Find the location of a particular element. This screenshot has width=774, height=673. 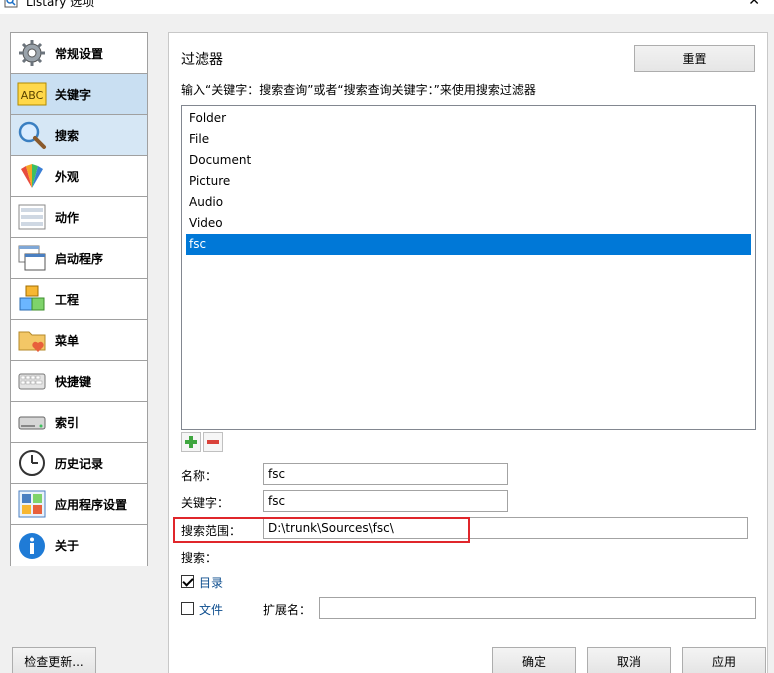

sidebar-item-hotkeys: 快捷键 is located at coordinates (79, 381).